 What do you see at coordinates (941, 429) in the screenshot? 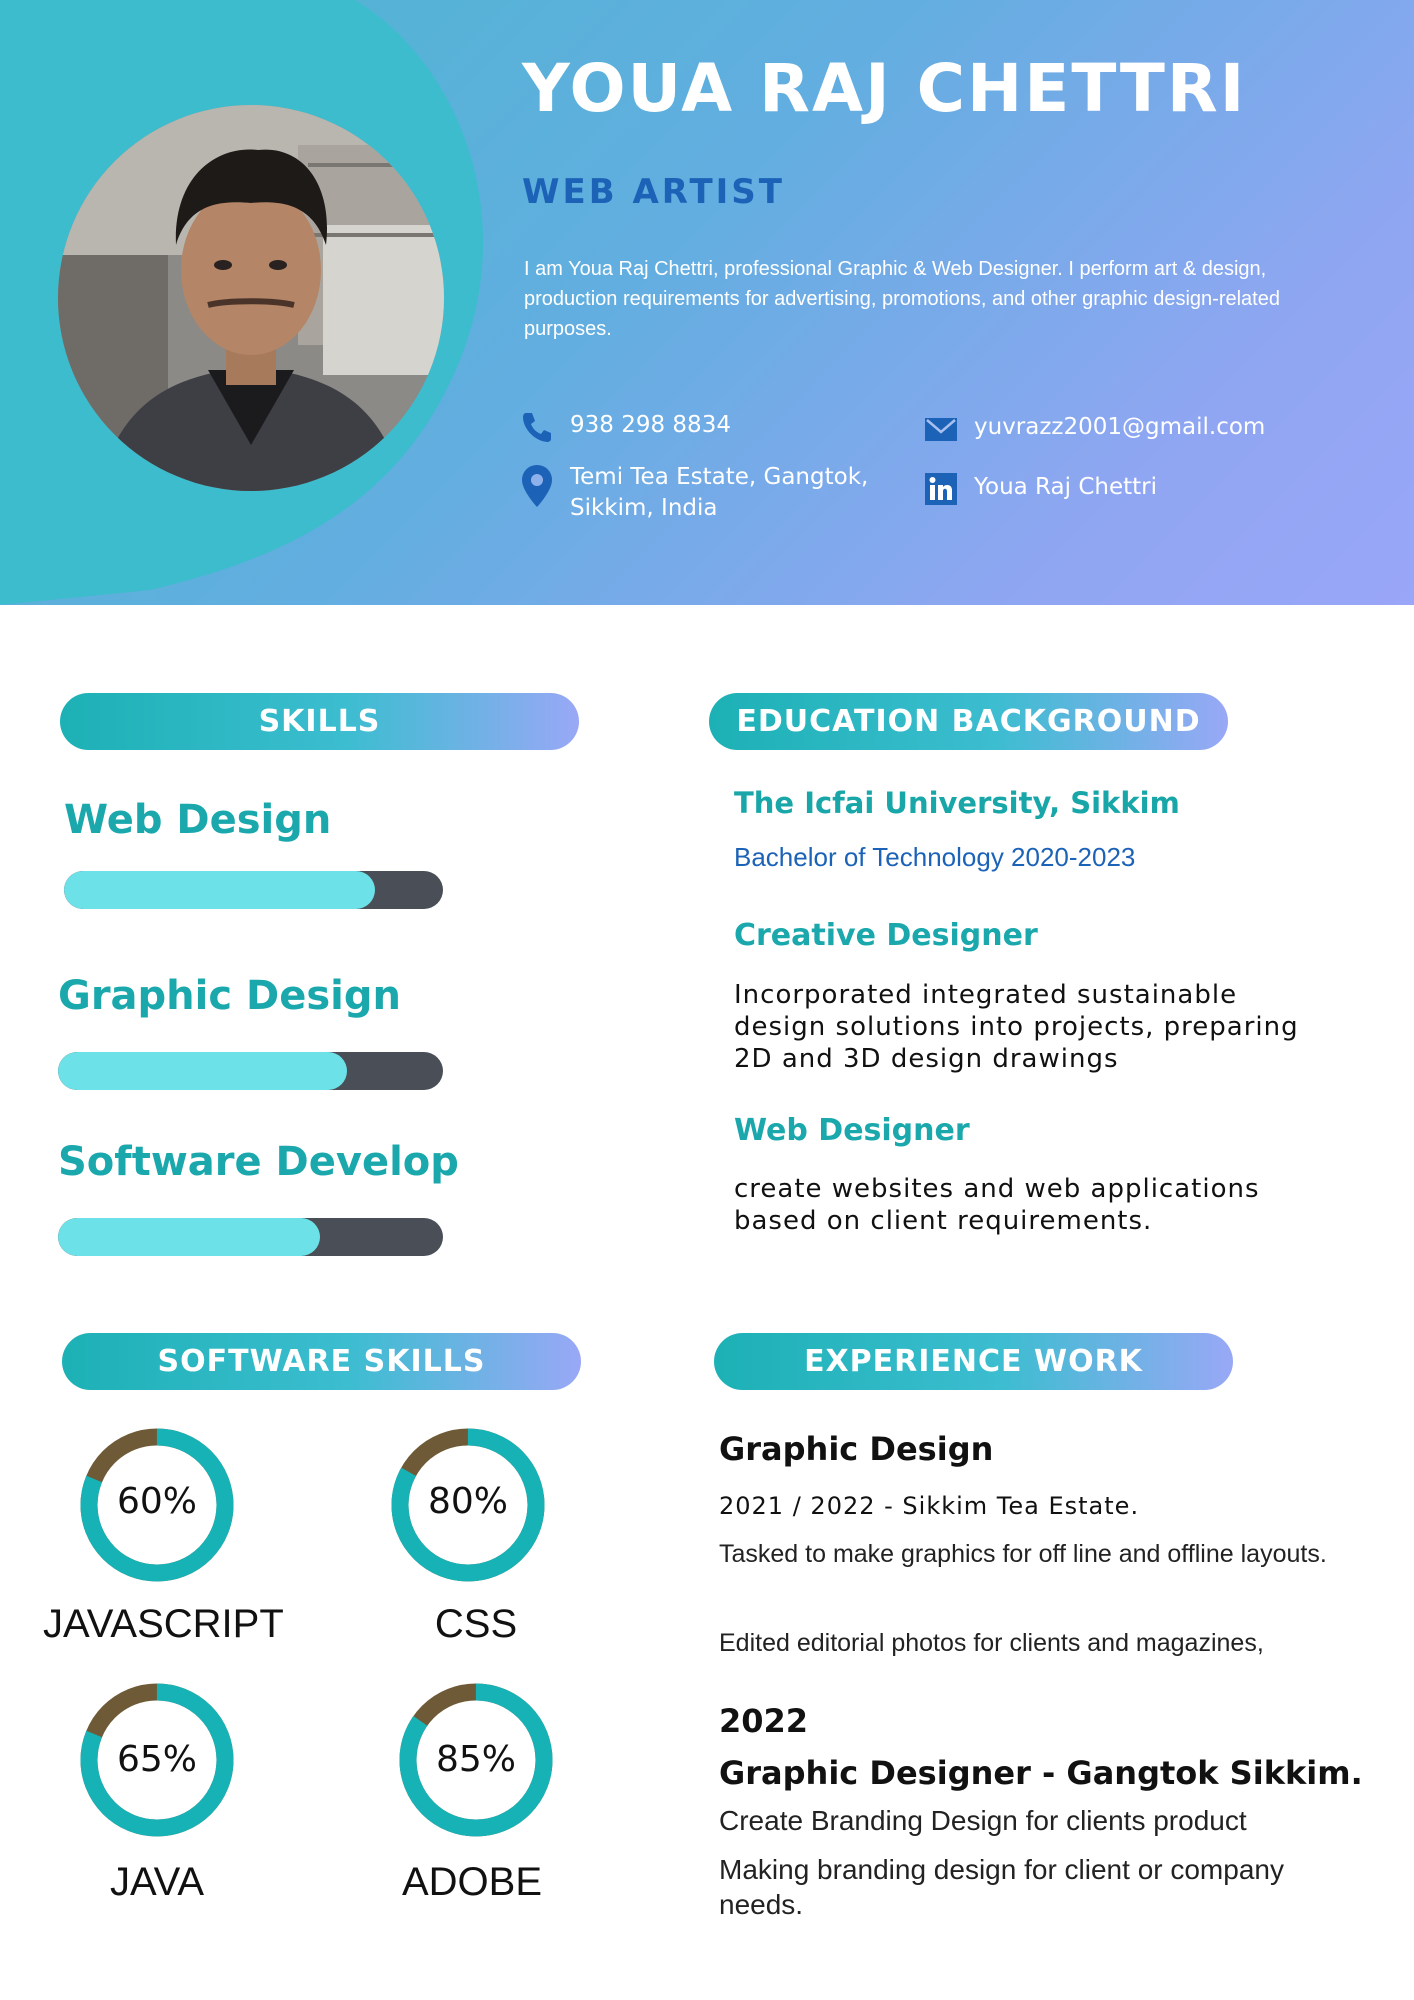
I see `mail-icon` at bounding box center [941, 429].